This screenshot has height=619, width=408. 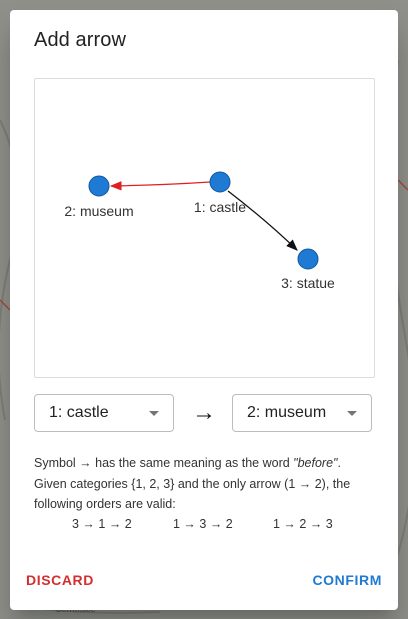 I want to click on to-category-value: 2: museum, so click(x=287, y=412).